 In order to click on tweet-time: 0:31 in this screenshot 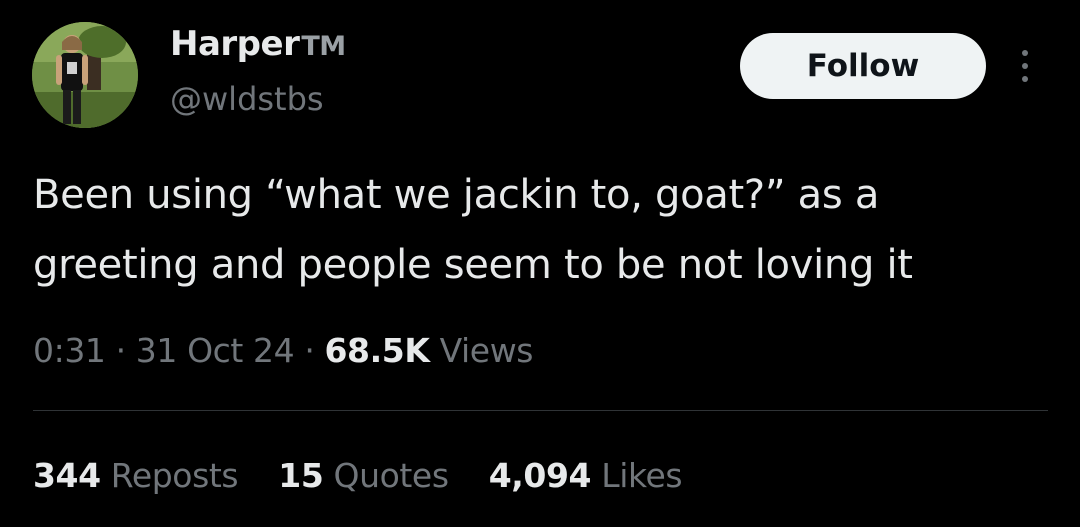, I will do `click(69, 350)`.